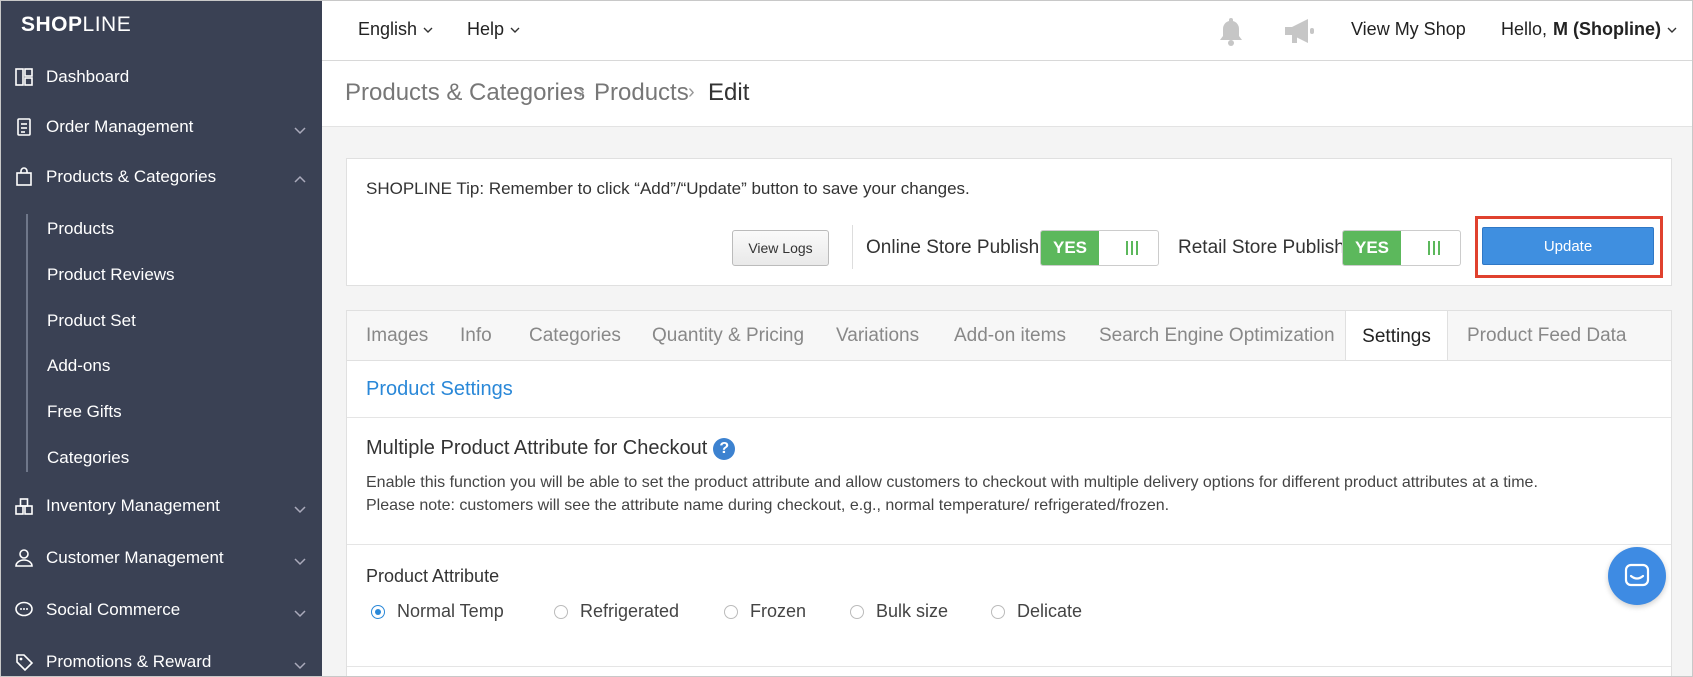  What do you see at coordinates (1546, 336) in the screenshot?
I see `tab-product-feed-data: Product Feed Data` at bounding box center [1546, 336].